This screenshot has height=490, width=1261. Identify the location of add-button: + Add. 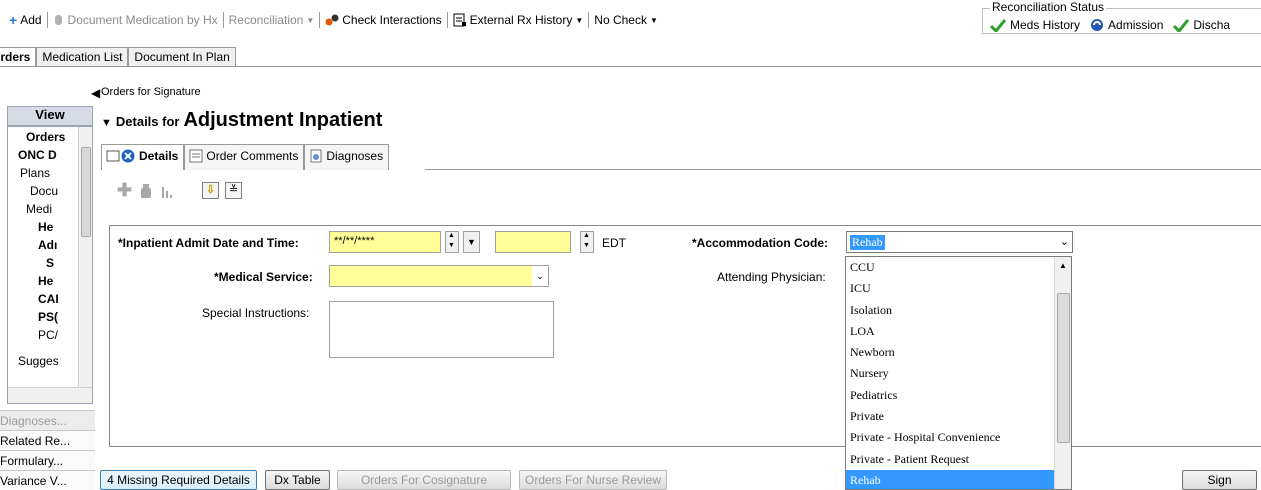
(25, 20).